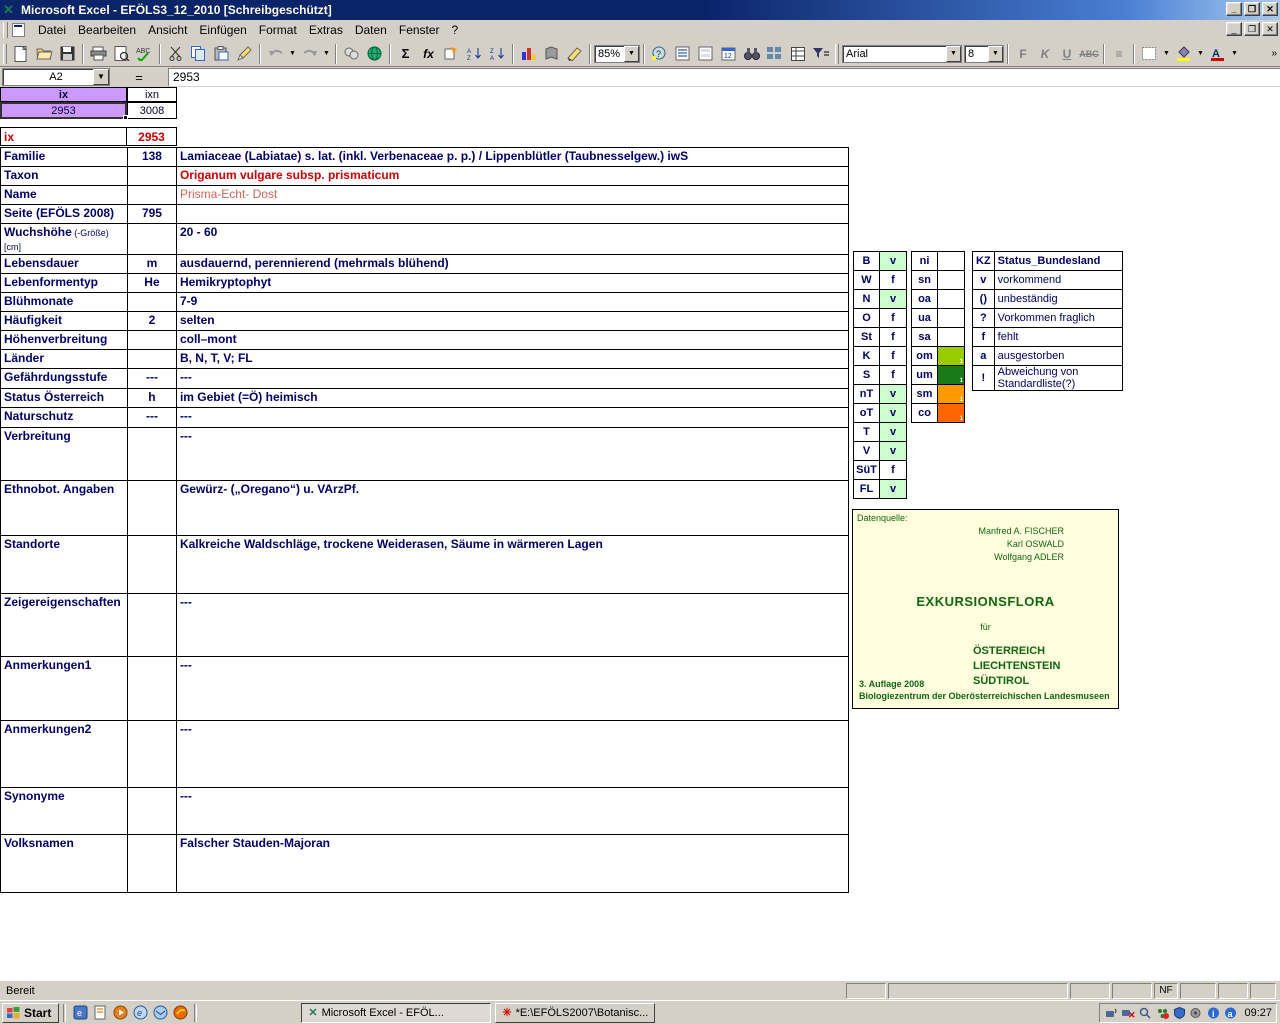 The height and width of the screenshot is (1024, 1280). I want to click on shield-icon, so click(1179, 1013).